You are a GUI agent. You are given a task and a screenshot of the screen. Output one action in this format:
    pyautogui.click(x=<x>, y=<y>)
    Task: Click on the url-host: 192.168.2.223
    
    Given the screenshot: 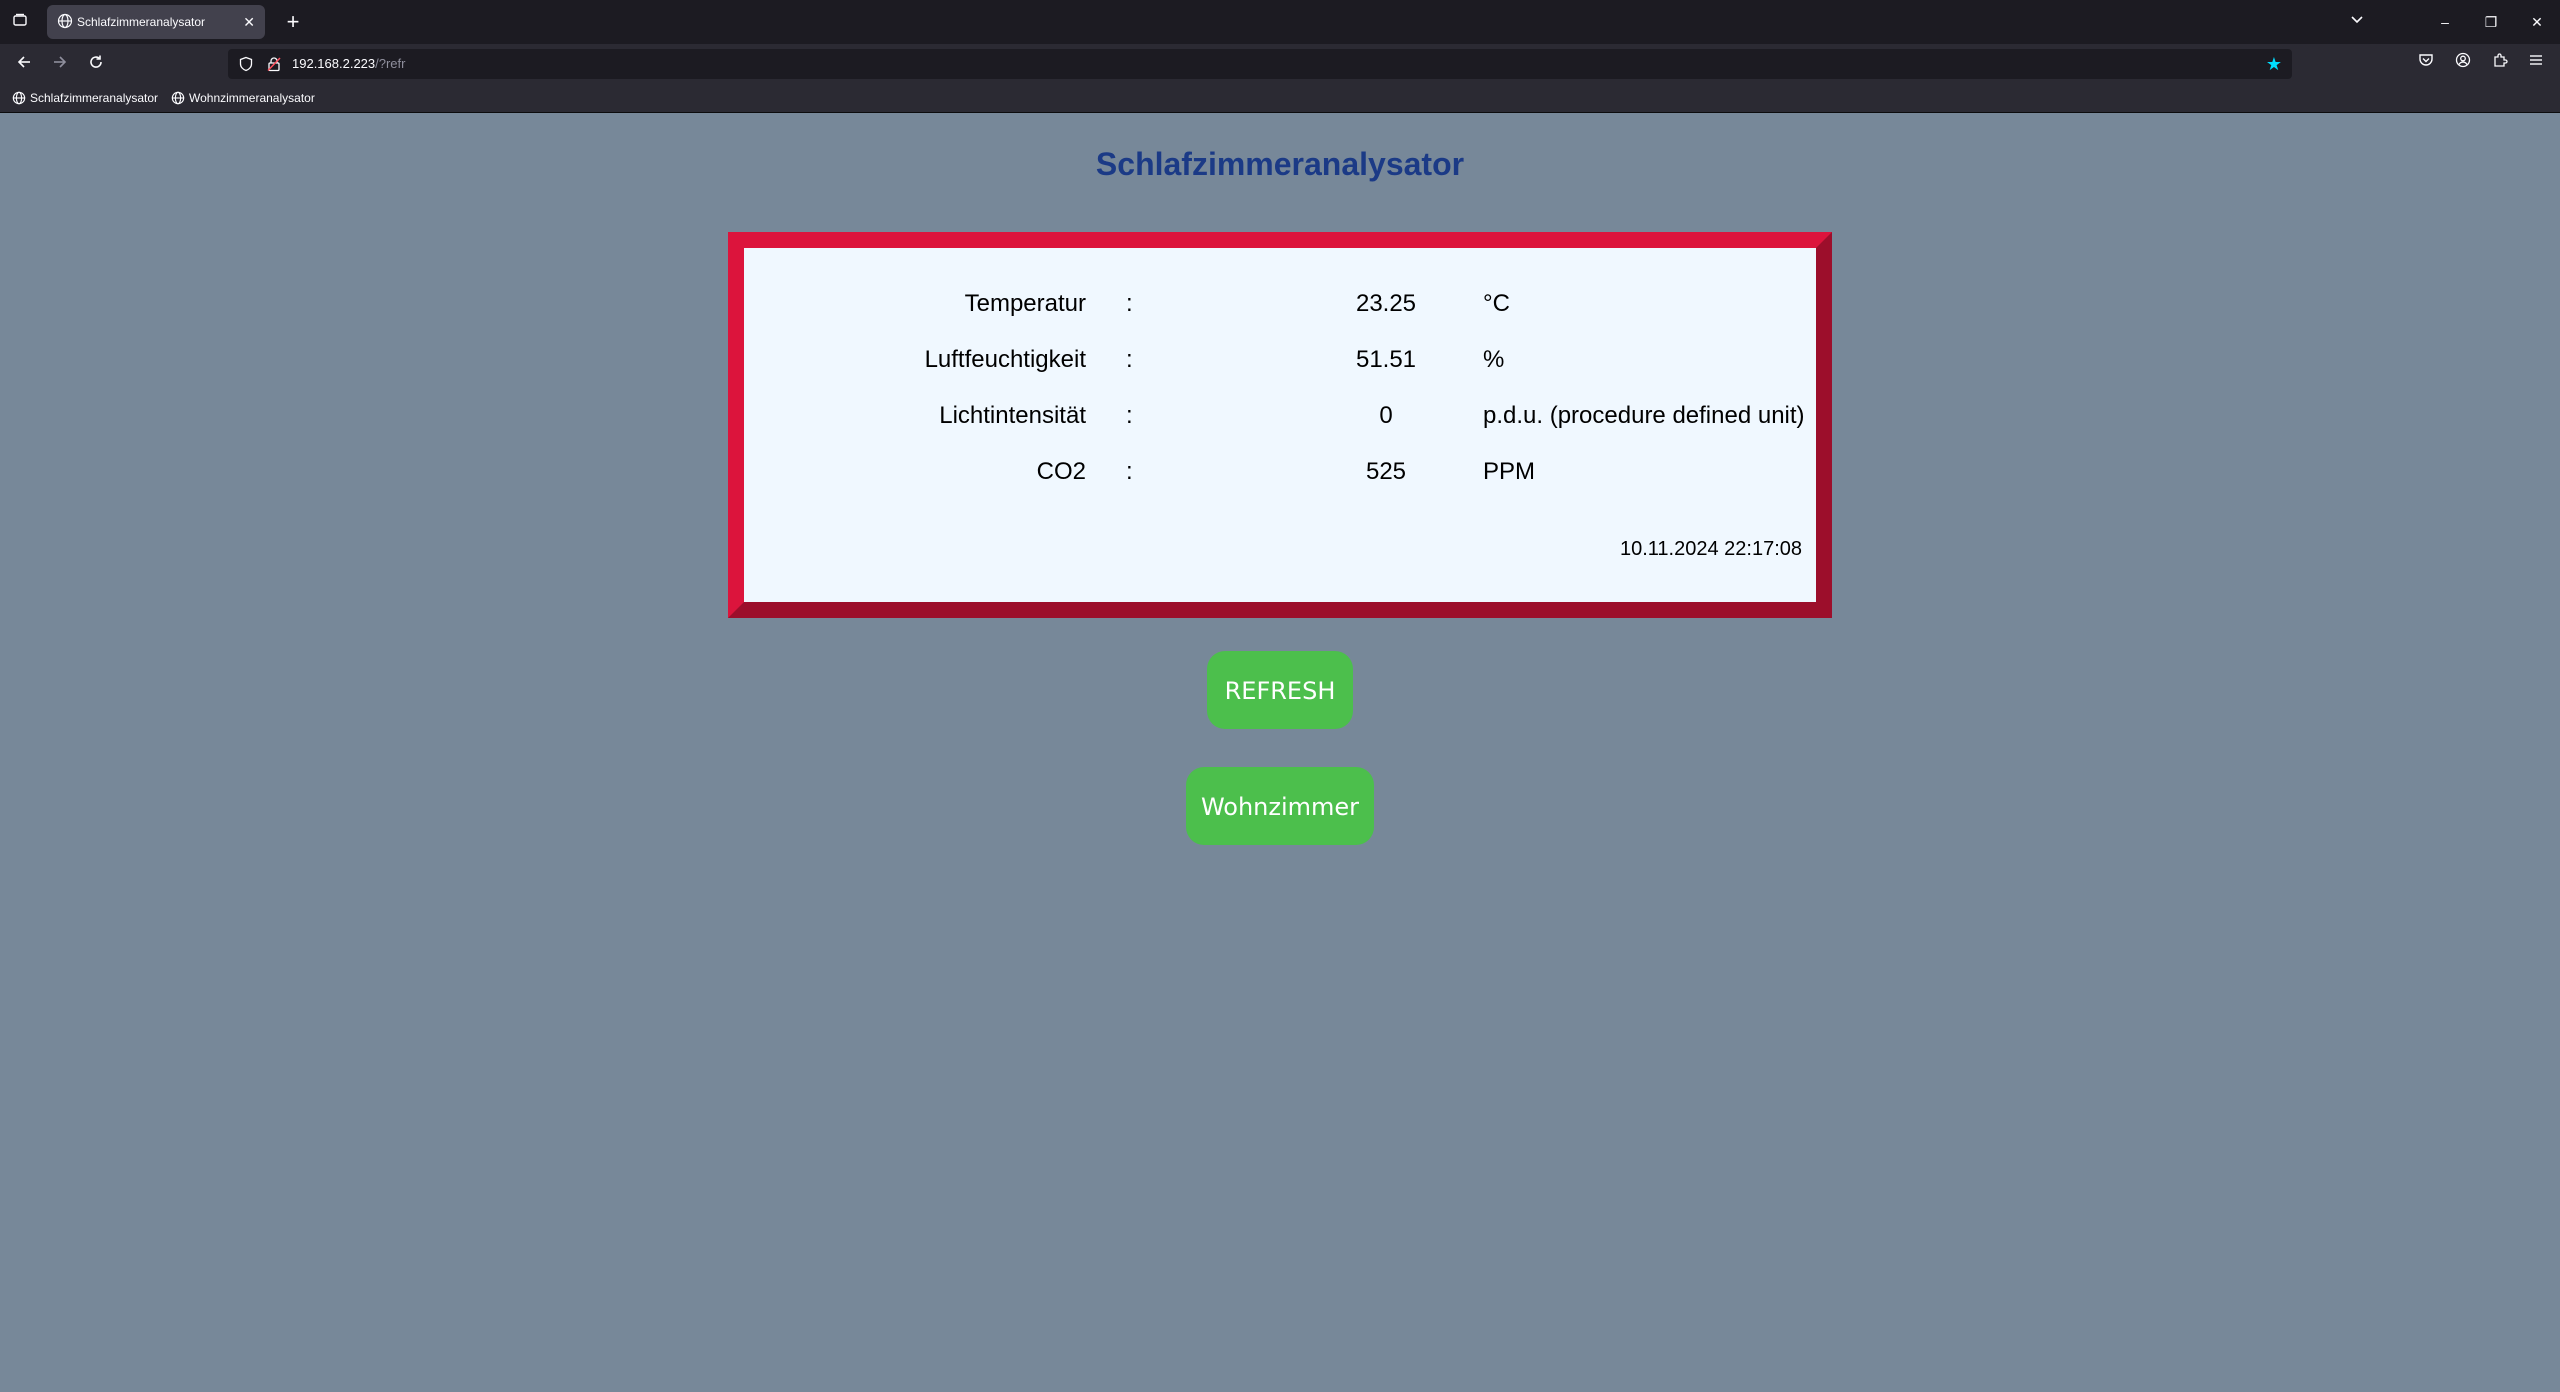 What is the action you would take?
    pyautogui.click(x=334, y=63)
    